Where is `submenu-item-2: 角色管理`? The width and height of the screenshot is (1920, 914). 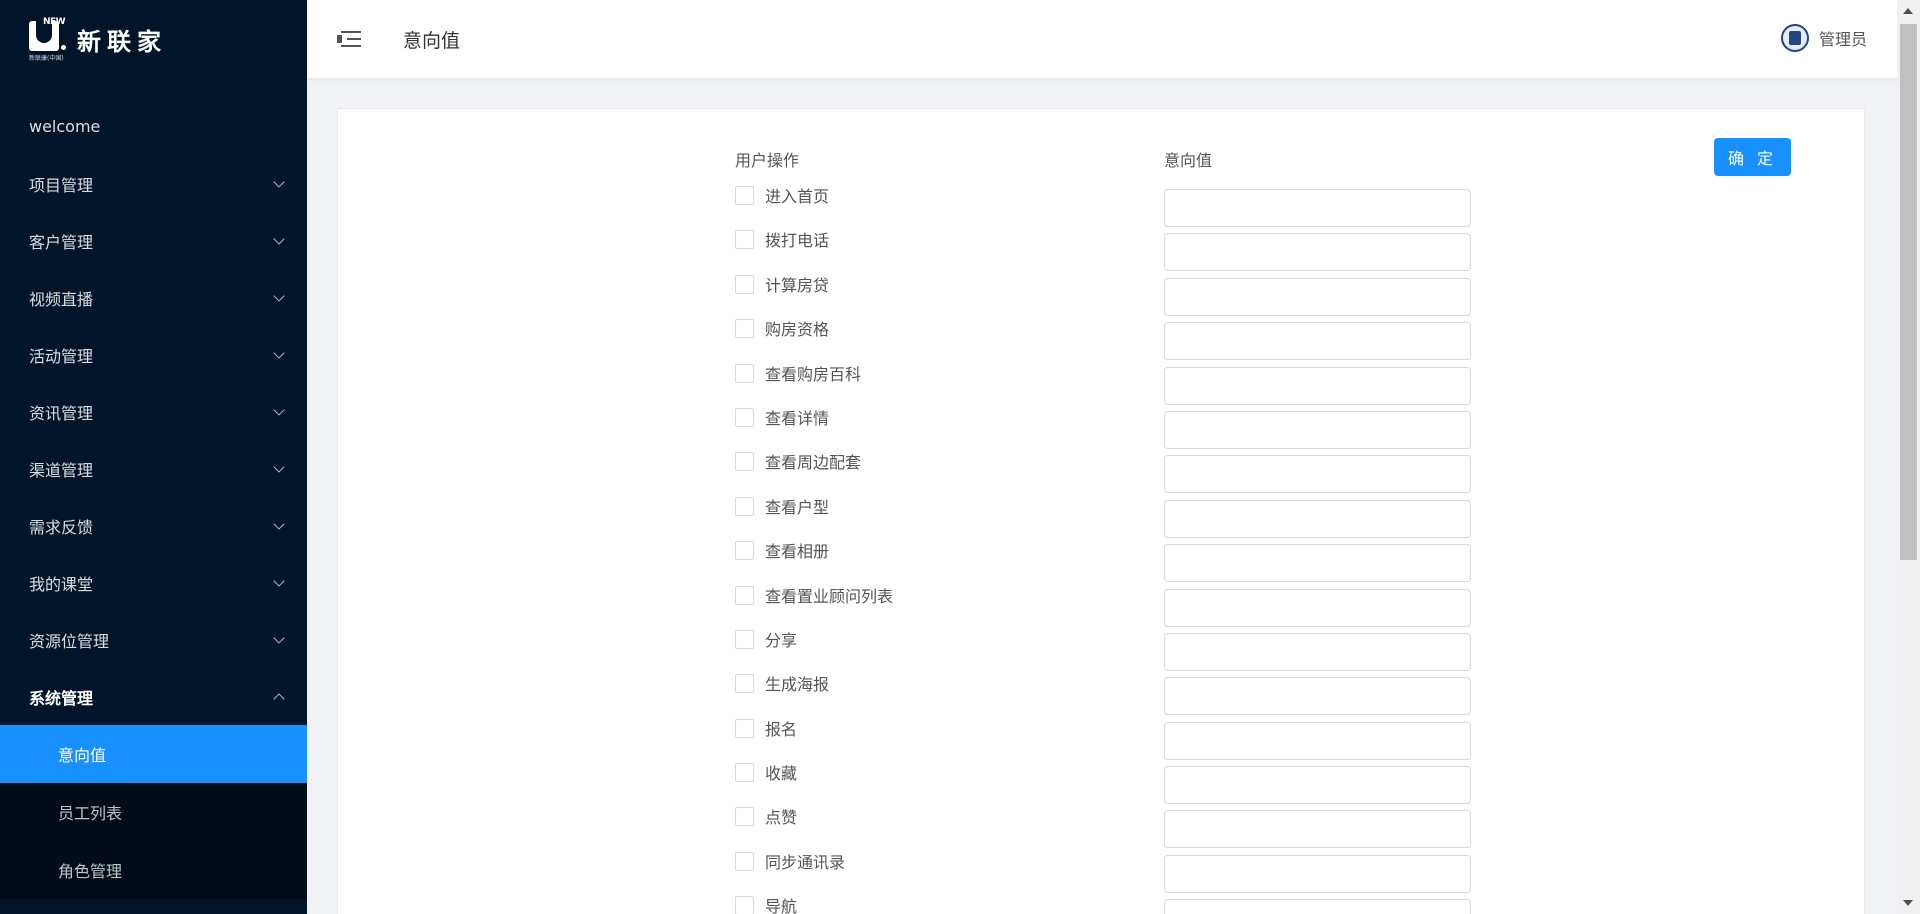 submenu-item-2: 角色管理 is located at coordinates (153, 870).